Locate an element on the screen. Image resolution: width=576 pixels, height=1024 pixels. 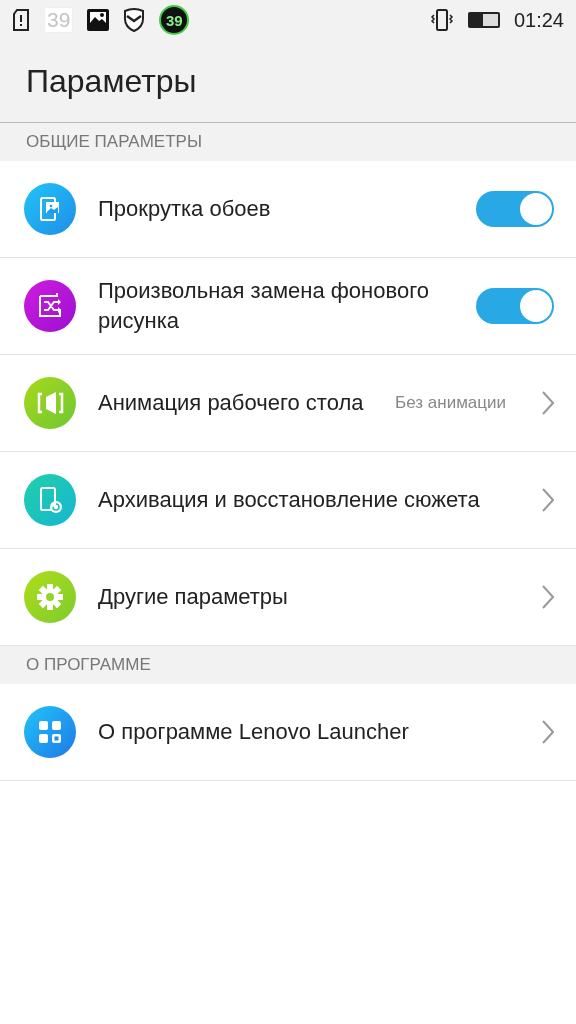
wallpaper-icon is located at coordinates (50, 209).